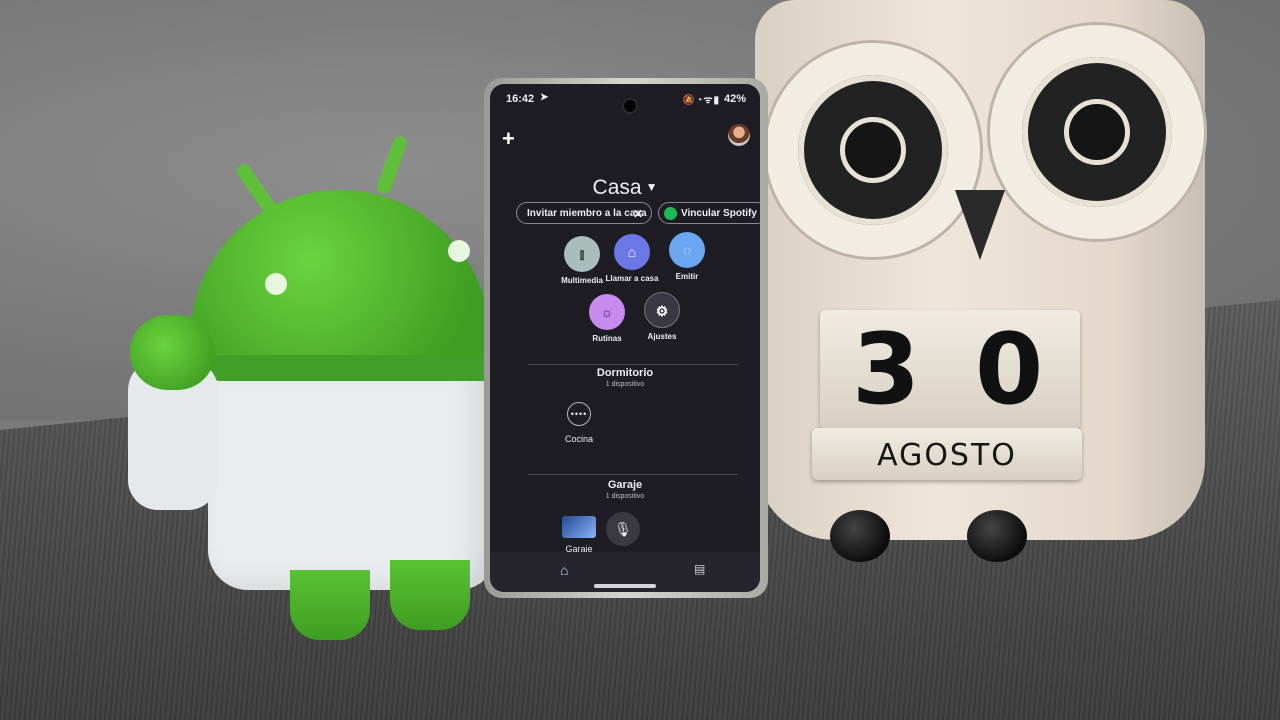 The image size is (1280, 720). I want to click on calendar-day-digit-2: 0, so click(1009, 370).